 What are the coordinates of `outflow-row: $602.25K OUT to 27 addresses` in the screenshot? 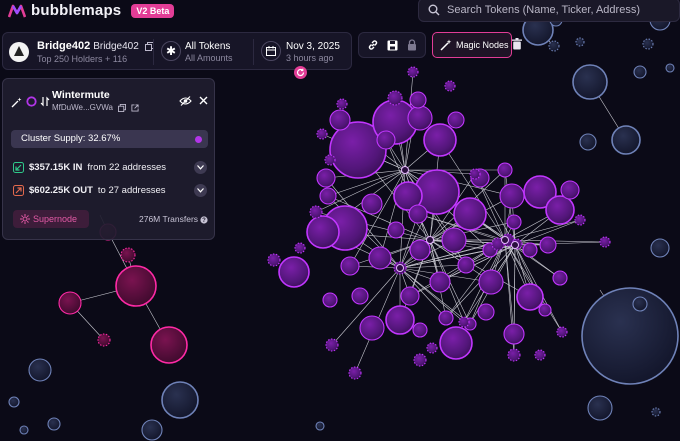 It's located at (89, 190).